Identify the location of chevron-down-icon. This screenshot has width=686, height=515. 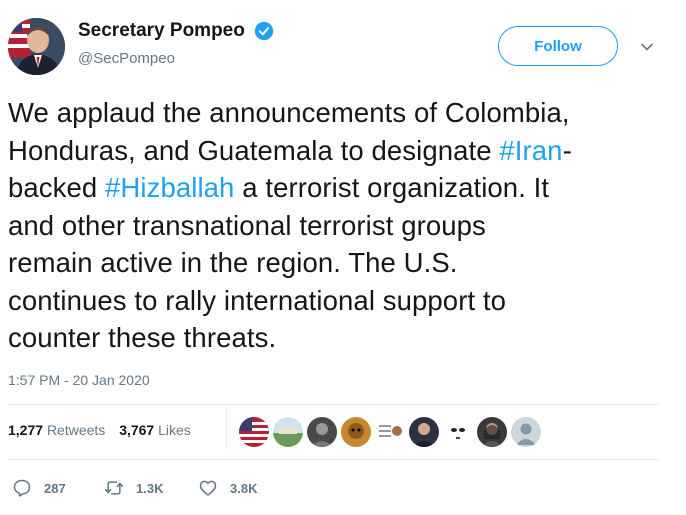
(647, 47).